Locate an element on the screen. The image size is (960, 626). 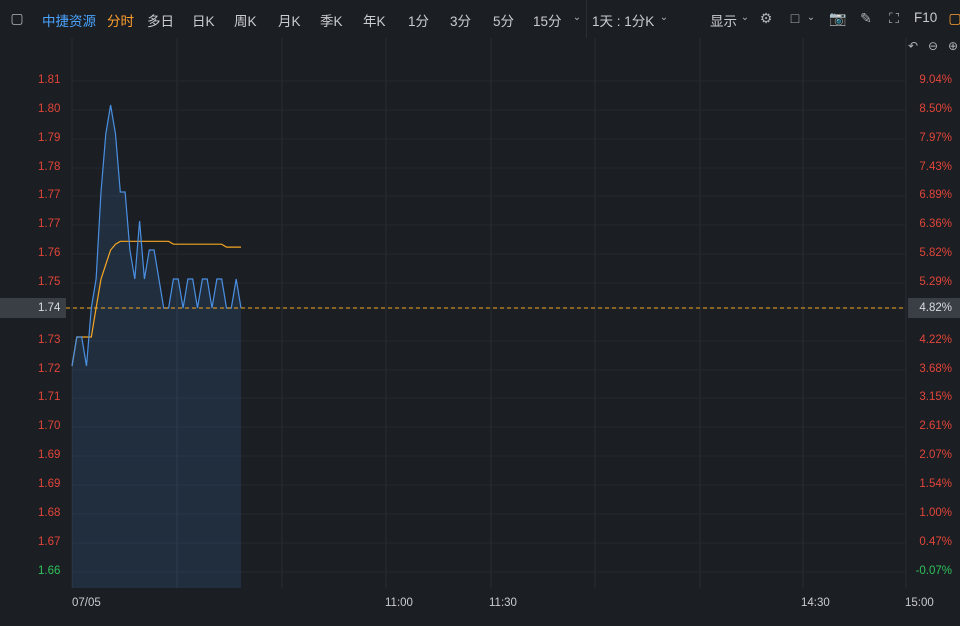
tab-weekly-k: 周K is located at coordinates (245, 20).